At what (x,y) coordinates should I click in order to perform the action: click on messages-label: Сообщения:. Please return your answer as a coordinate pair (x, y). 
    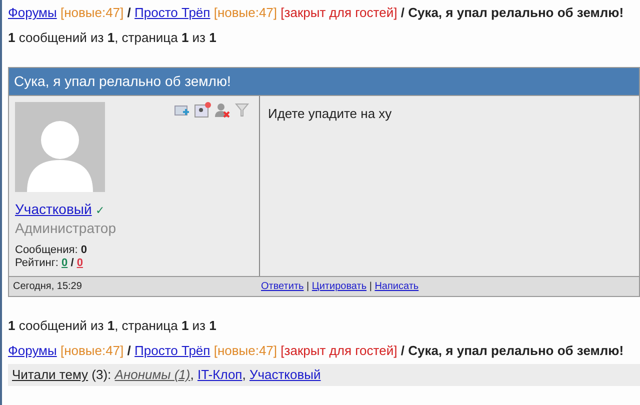
    Looking at the image, I should click on (46, 250).